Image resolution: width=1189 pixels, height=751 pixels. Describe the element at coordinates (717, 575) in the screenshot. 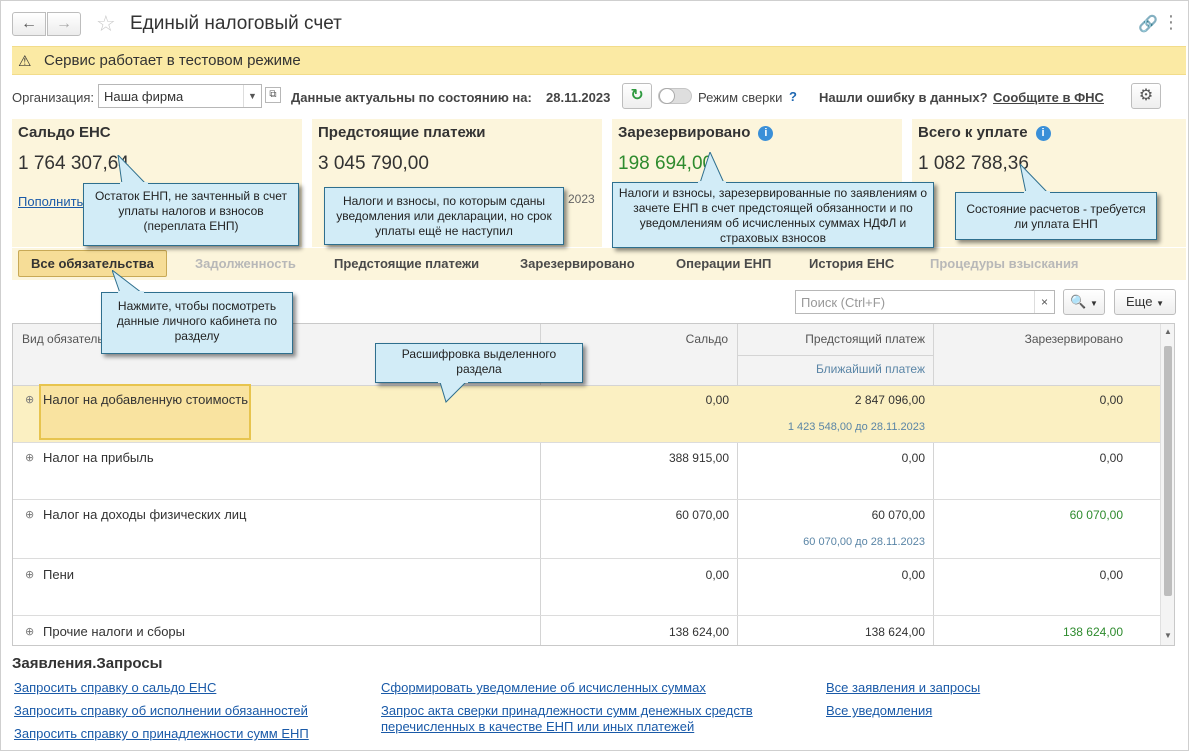

I see `row-saldo: 0,00` at that location.